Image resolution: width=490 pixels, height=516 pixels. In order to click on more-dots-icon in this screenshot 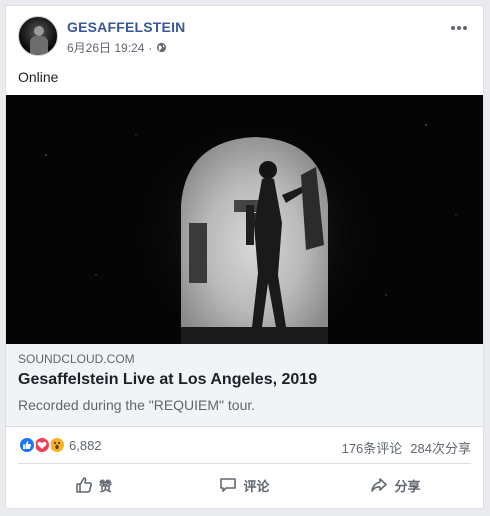, I will do `click(459, 28)`.